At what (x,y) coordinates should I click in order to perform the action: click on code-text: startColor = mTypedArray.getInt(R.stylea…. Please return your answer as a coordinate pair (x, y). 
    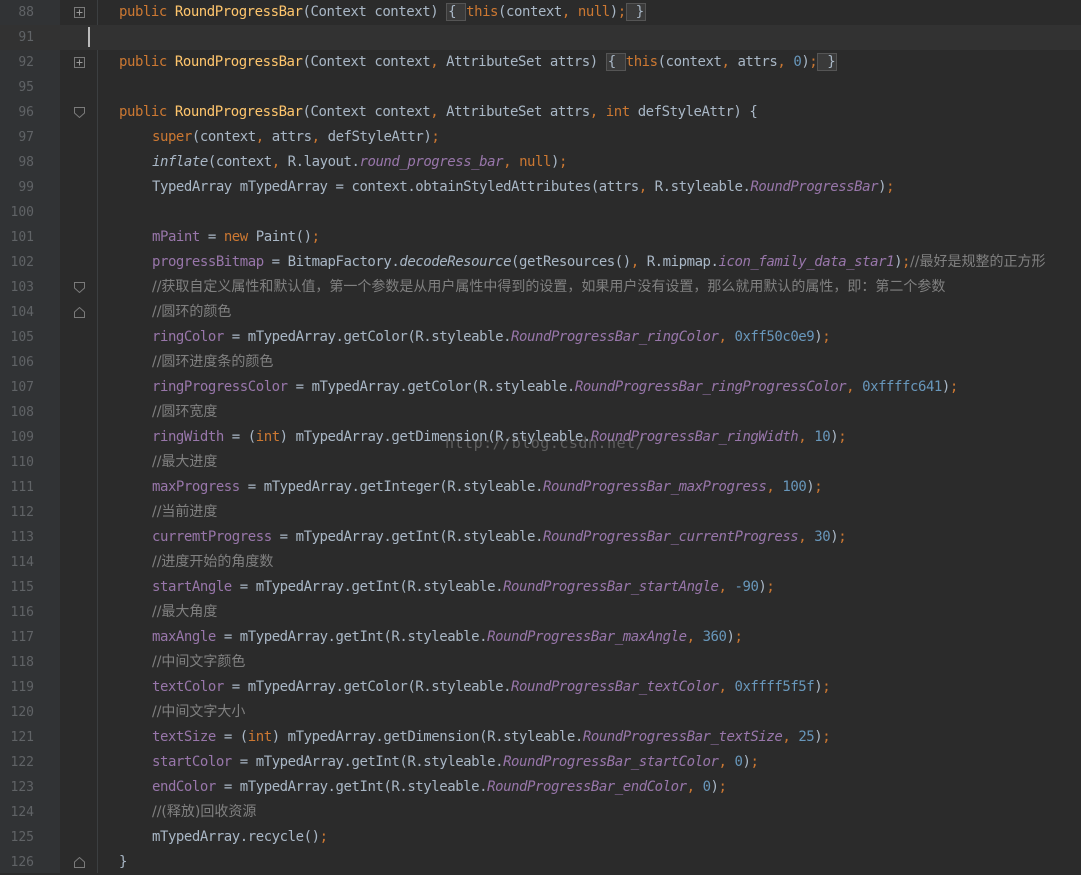
    Looking at the image, I should click on (455, 762).